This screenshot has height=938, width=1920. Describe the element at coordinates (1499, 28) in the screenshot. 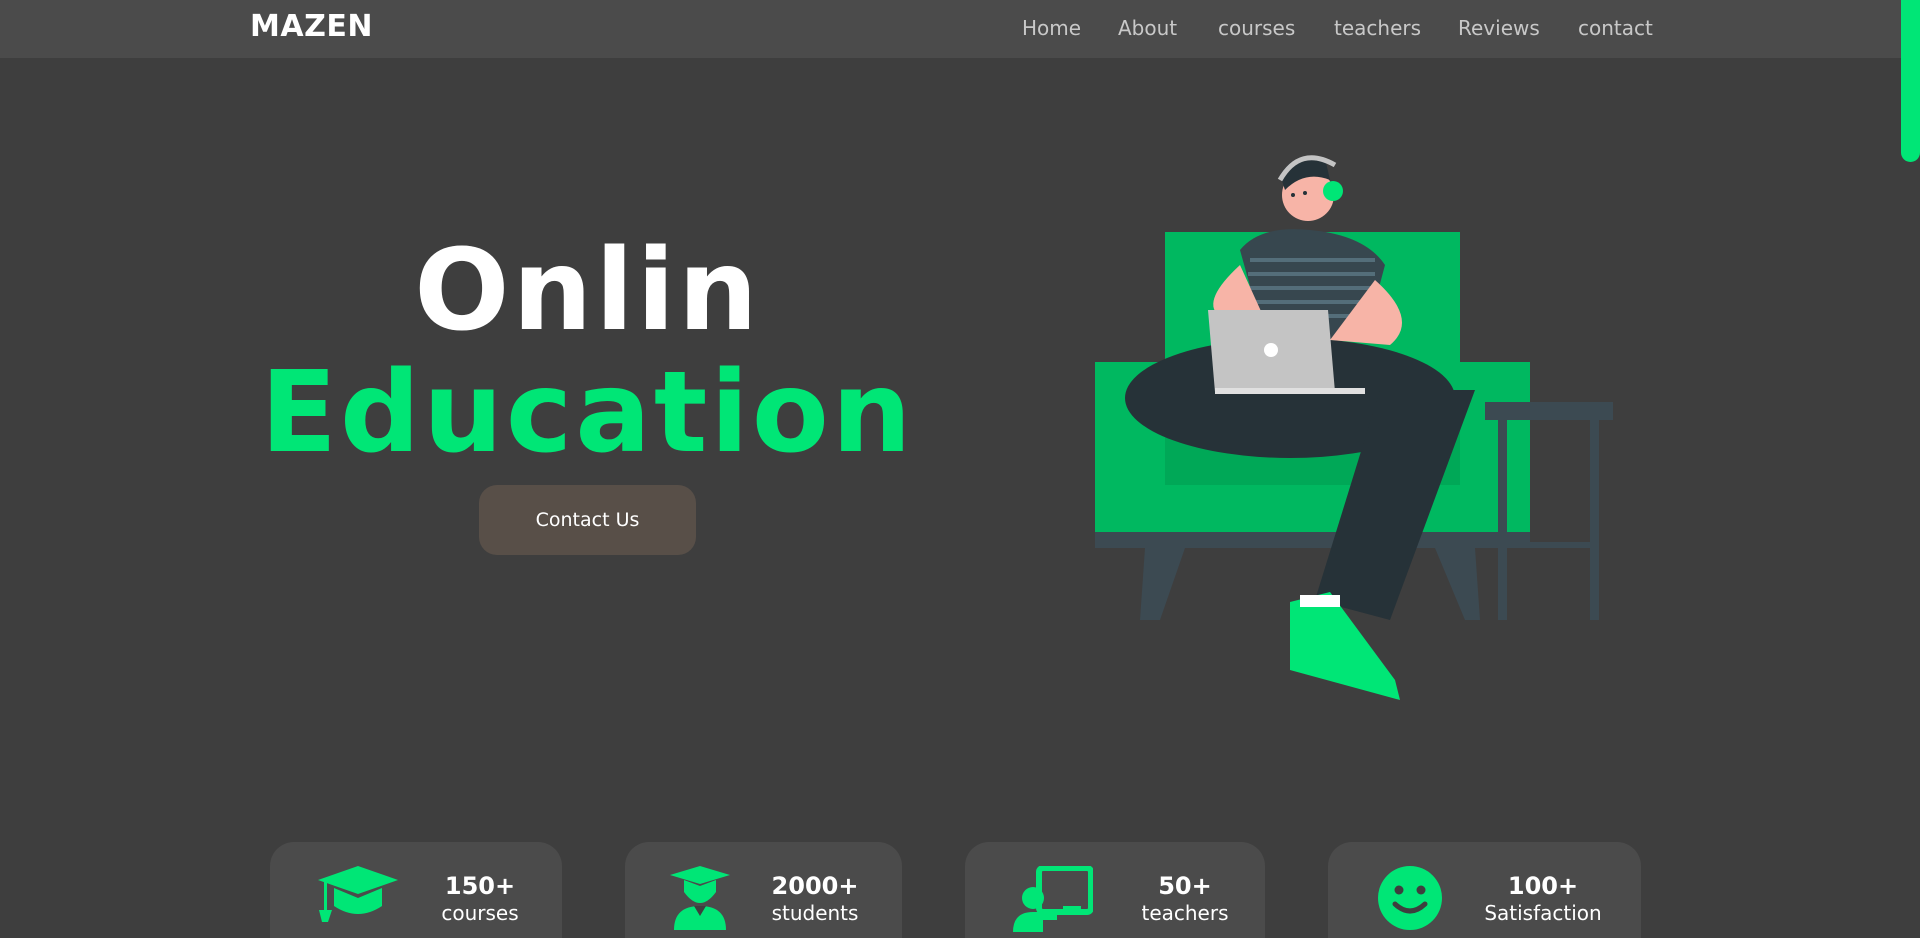

I see `nav-link-reviews: Reviews` at that location.